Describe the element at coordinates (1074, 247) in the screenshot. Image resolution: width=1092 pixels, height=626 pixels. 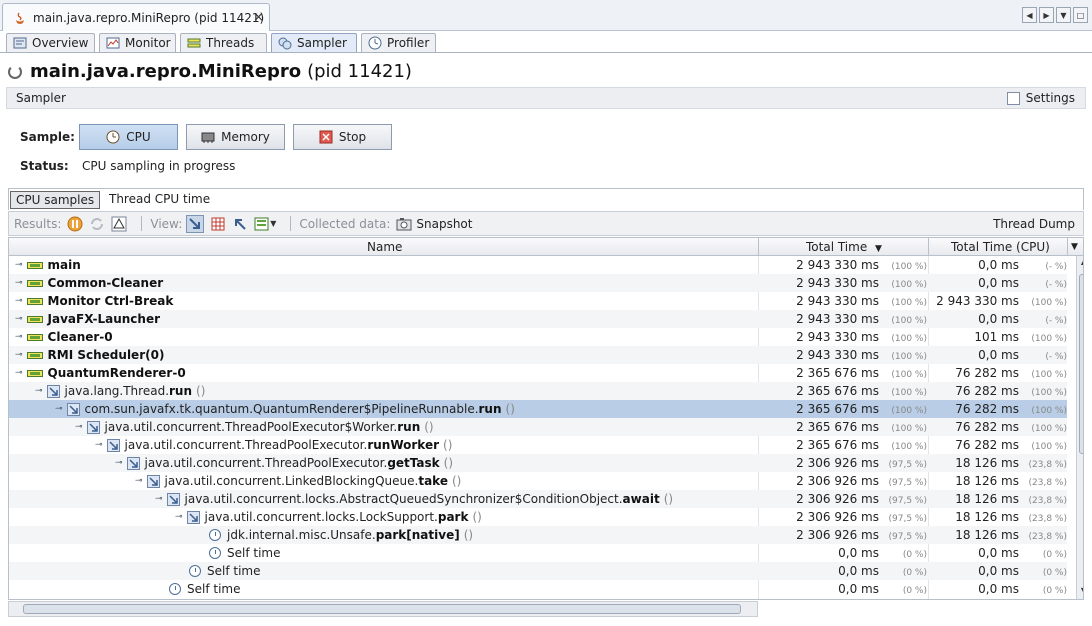
I see `column-chooser-icon: ▼` at that location.